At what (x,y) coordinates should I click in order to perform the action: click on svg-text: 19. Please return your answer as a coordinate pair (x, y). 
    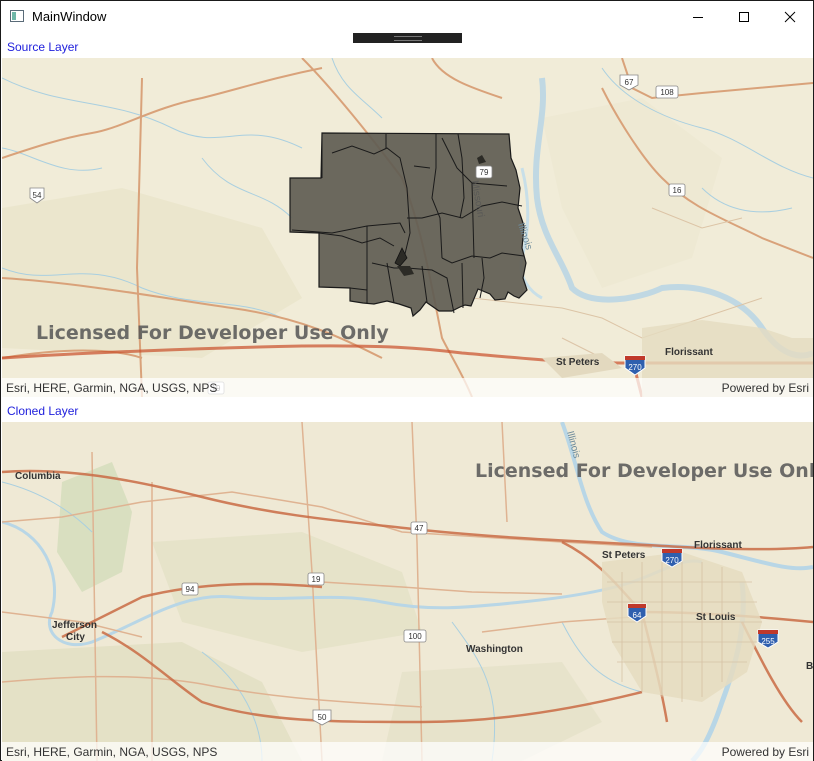
    Looking at the image, I should click on (316, 579).